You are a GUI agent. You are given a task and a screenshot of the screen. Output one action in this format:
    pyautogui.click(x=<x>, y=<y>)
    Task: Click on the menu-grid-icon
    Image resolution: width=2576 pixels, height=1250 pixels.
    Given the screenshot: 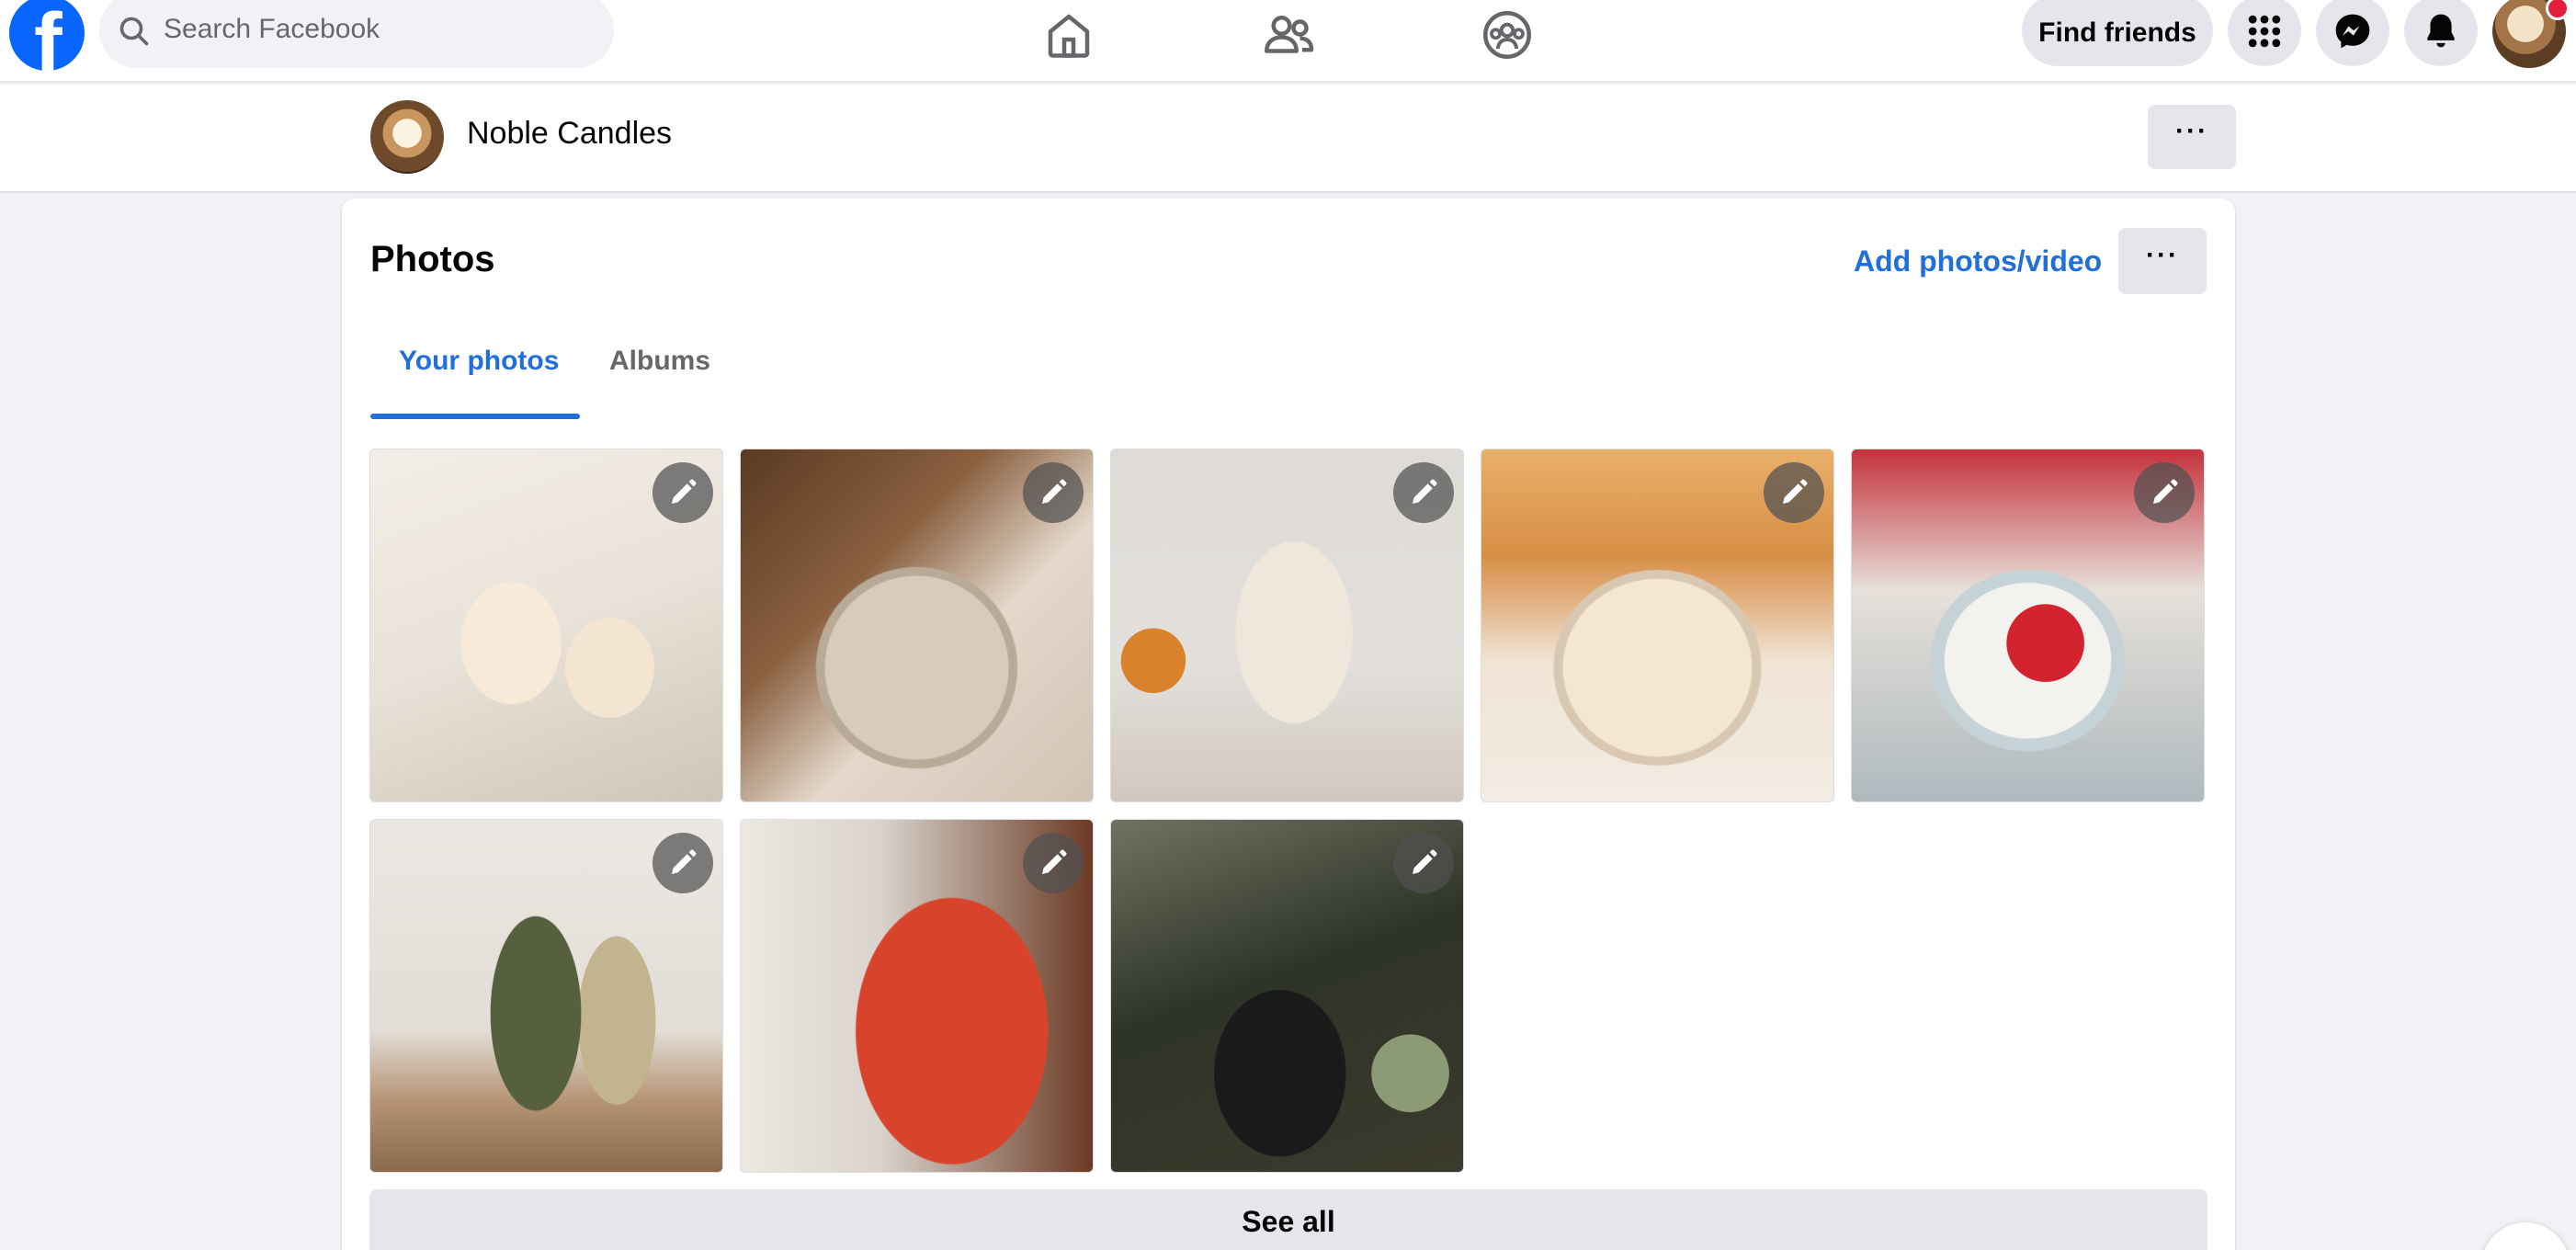 What is the action you would take?
    pyautogui.click(x=2264, y=32)
    